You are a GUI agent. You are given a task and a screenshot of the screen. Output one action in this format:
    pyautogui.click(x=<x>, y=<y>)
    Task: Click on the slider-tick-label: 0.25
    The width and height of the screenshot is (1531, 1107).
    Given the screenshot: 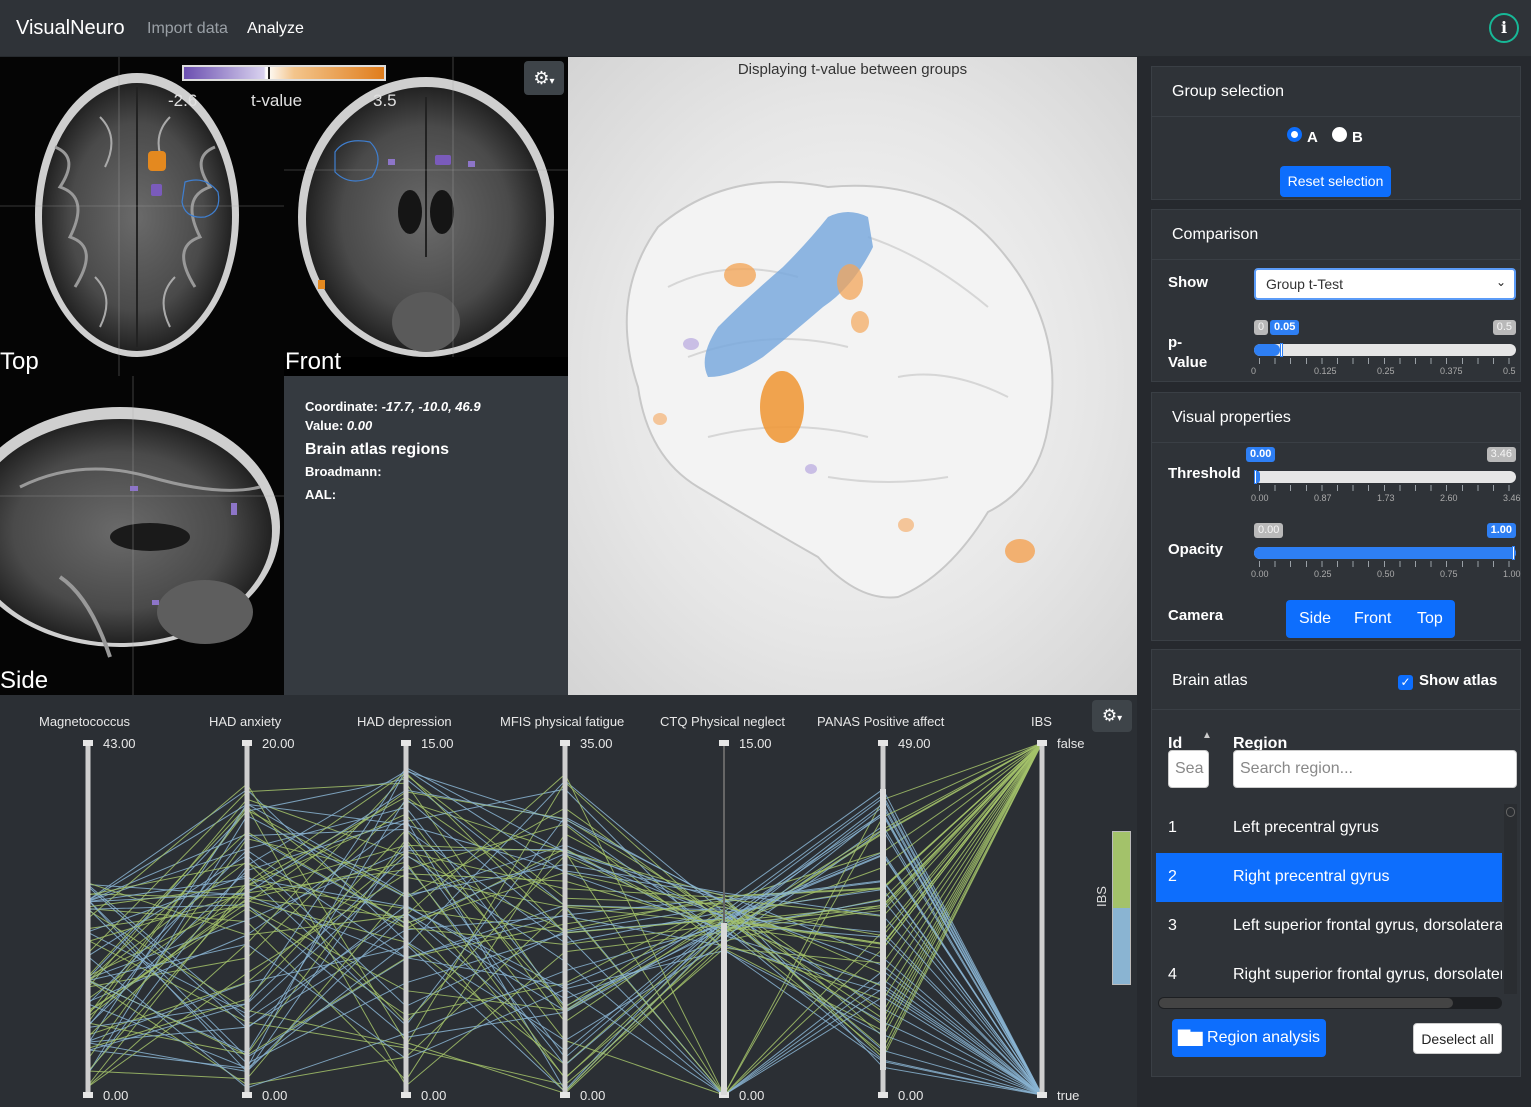 What is the action you would take?
    pyautogui.click(x=1386, y=371)
    